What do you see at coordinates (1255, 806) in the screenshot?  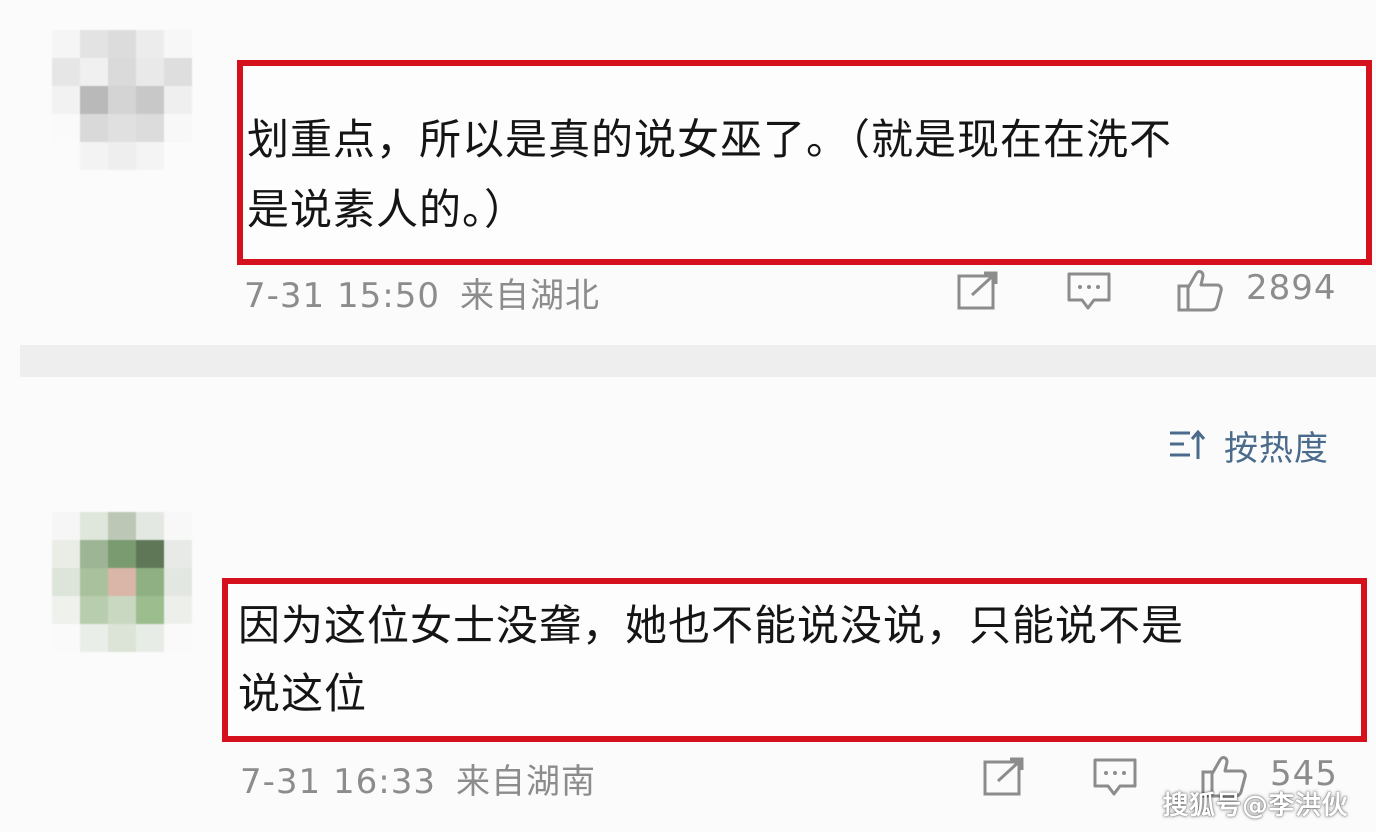 I see `watermark: 搜狐号@李洪伙` at bounding box center [1255, 806].